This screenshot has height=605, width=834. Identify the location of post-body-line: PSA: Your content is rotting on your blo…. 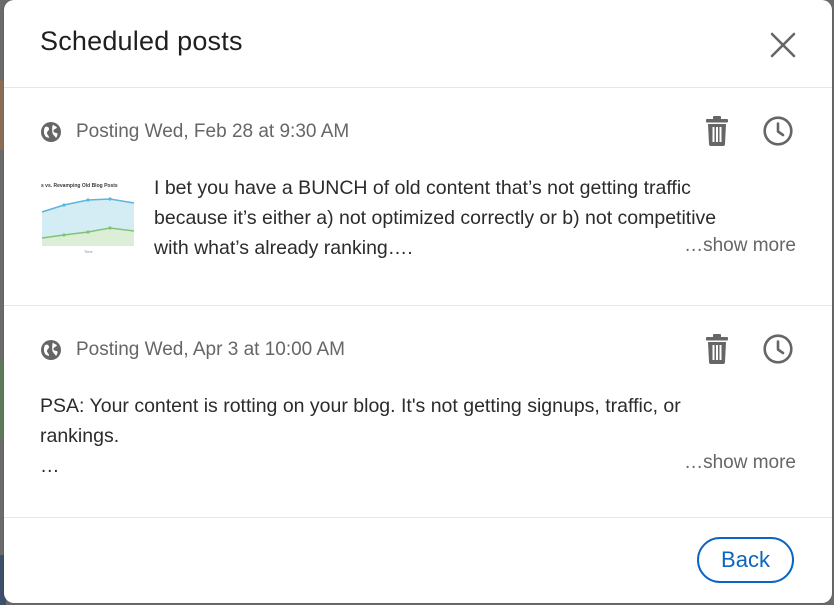
(360, 406).